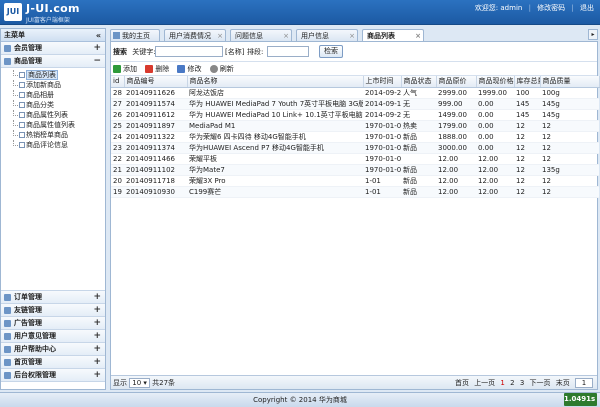 The width and height of the screenshot is (600, 407). Describe the element at coordinates (13, 12) in the screenshot. I see `logo: JUI` at that location.